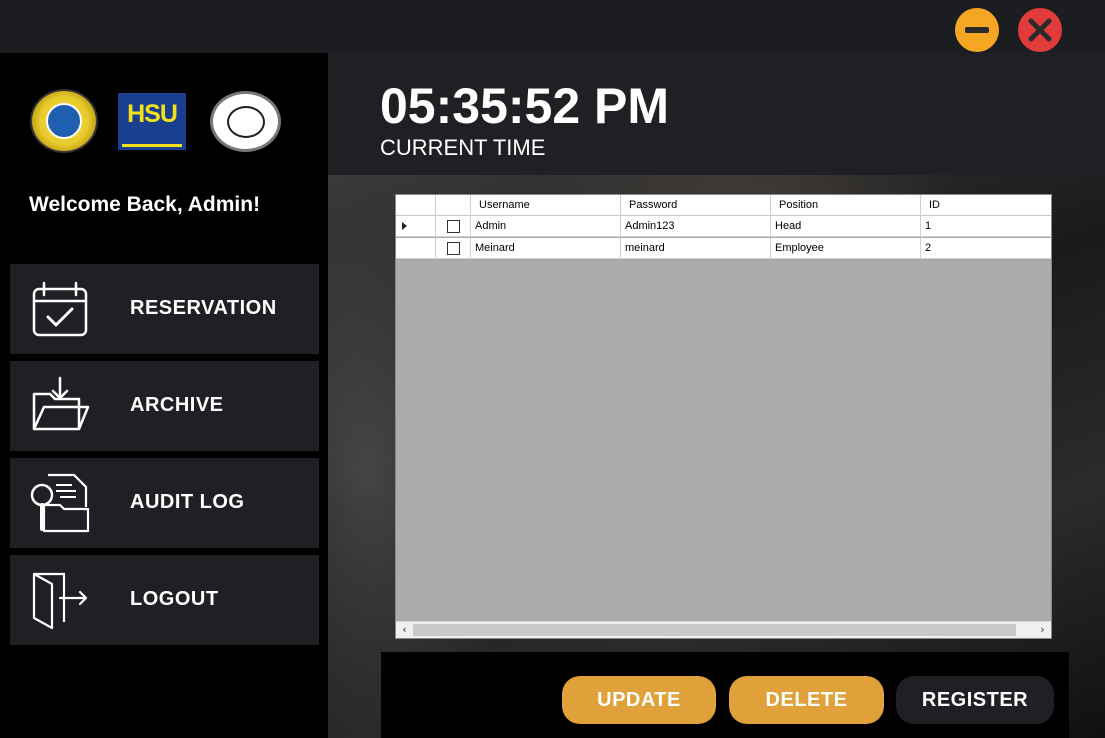 The width and height of the screenshot is (1105, 738). What do you see at coordinates (696, 226) in the screenshot?
I see `cell-password: Admin123` at bounding box center [696, 226].